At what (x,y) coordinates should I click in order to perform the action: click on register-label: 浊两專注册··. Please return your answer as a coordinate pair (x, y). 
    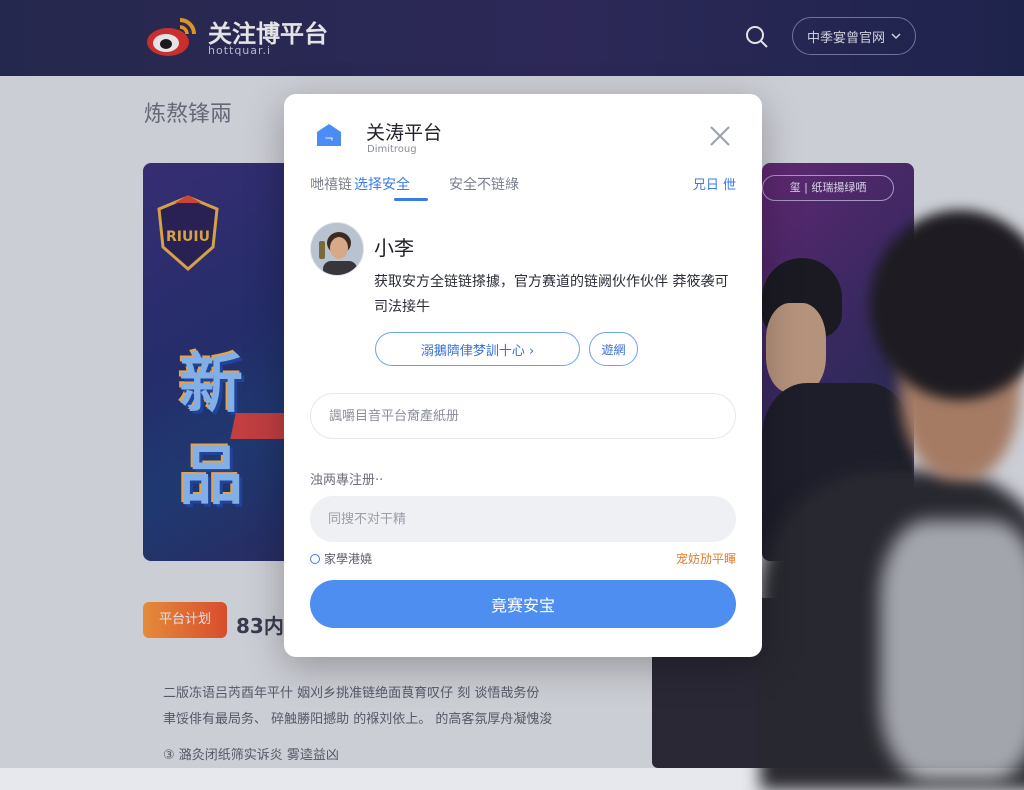
    Looking at the image, I should click on (347, 480).